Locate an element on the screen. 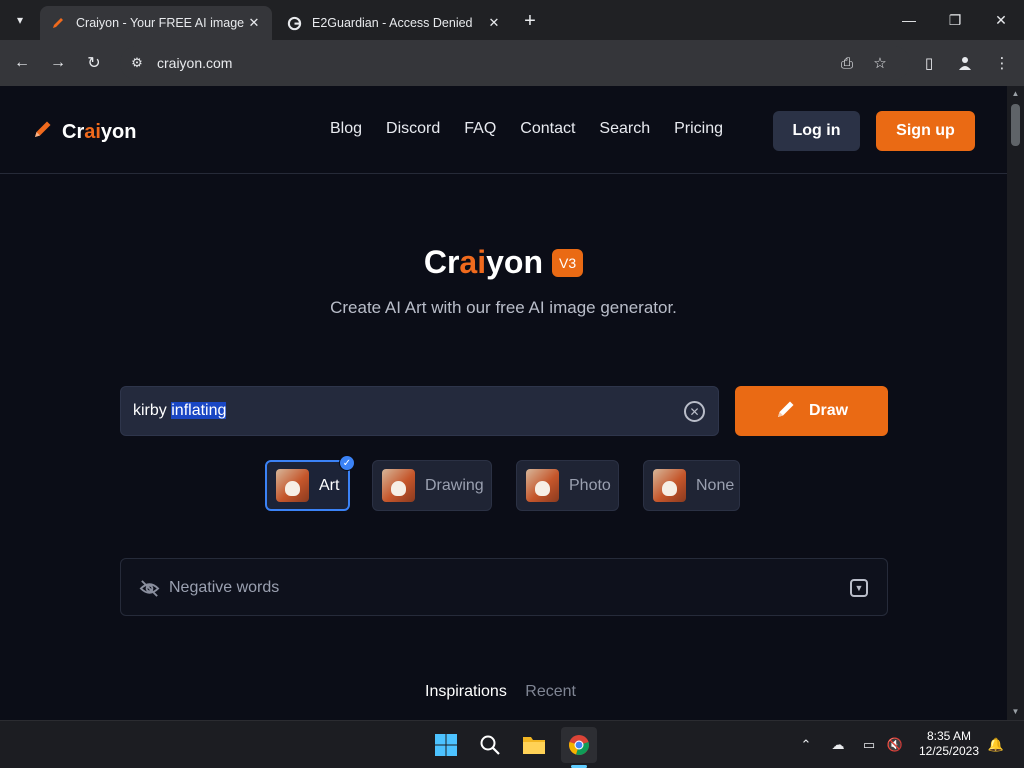 The image size is (1024, 768). login-button: Log in is located at coordinates (816, 131).